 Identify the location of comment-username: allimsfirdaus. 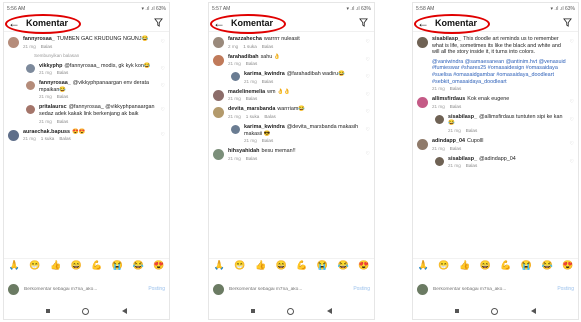
(448, 99).